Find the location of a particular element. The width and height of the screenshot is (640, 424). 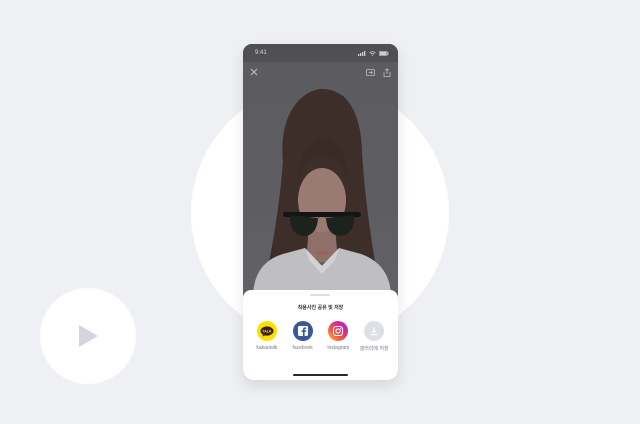

share-label: instagram is located at coordinates (338, 348).